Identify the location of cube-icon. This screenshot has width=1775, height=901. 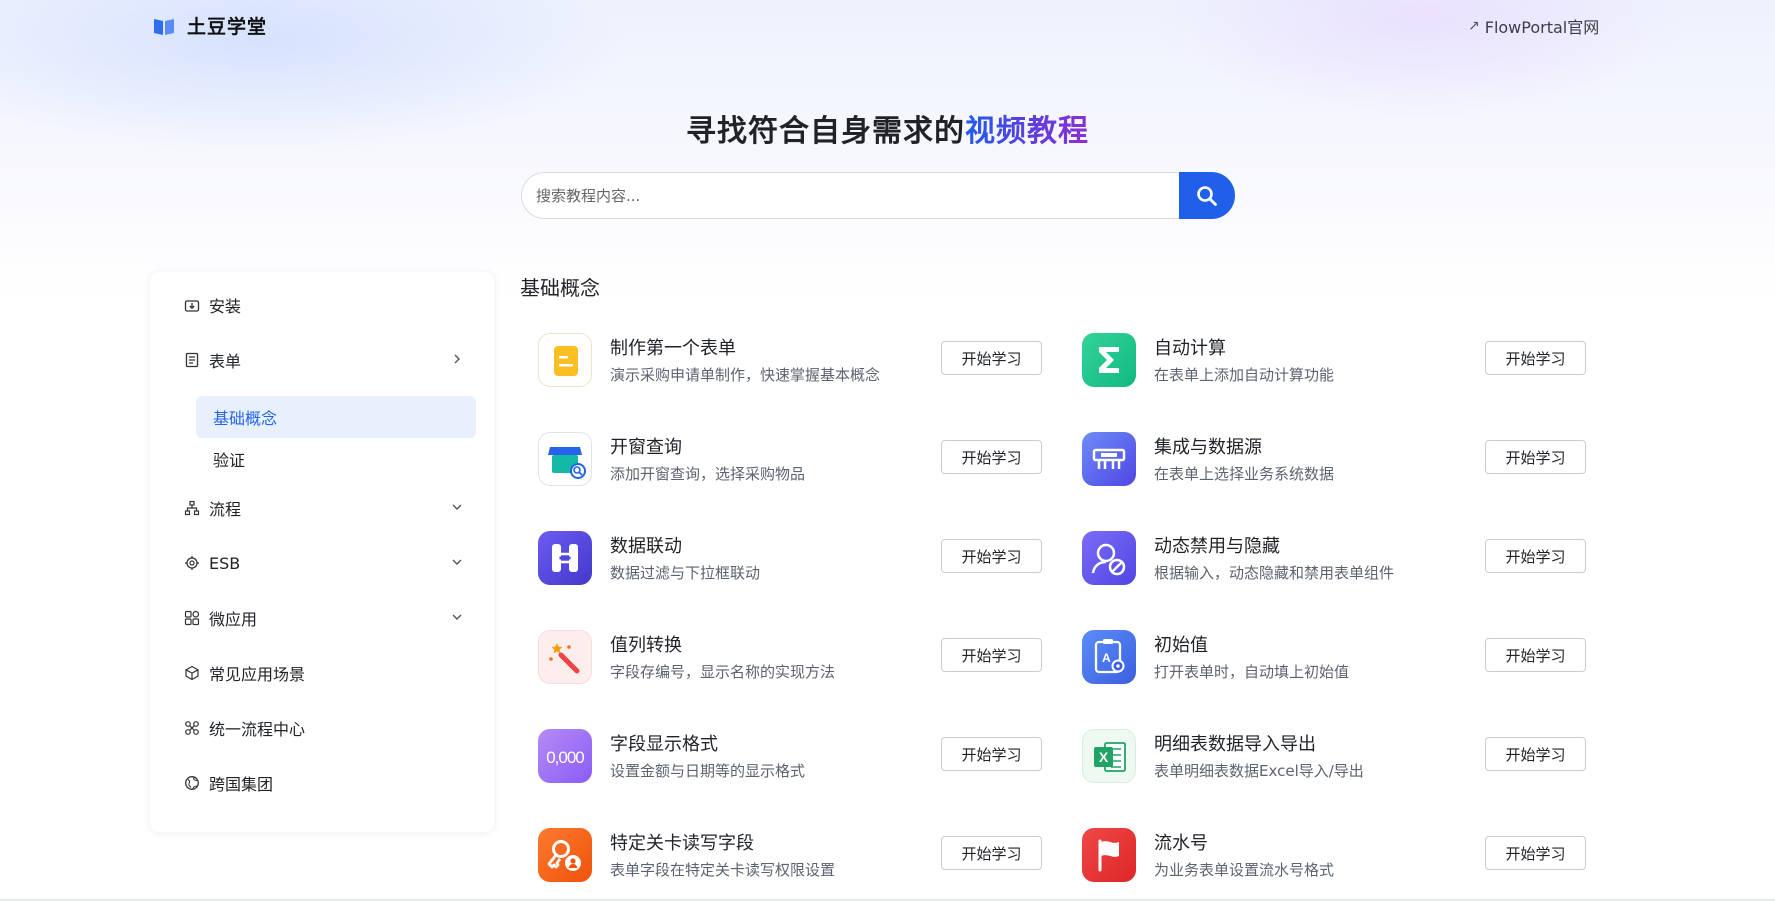
(192, 673).